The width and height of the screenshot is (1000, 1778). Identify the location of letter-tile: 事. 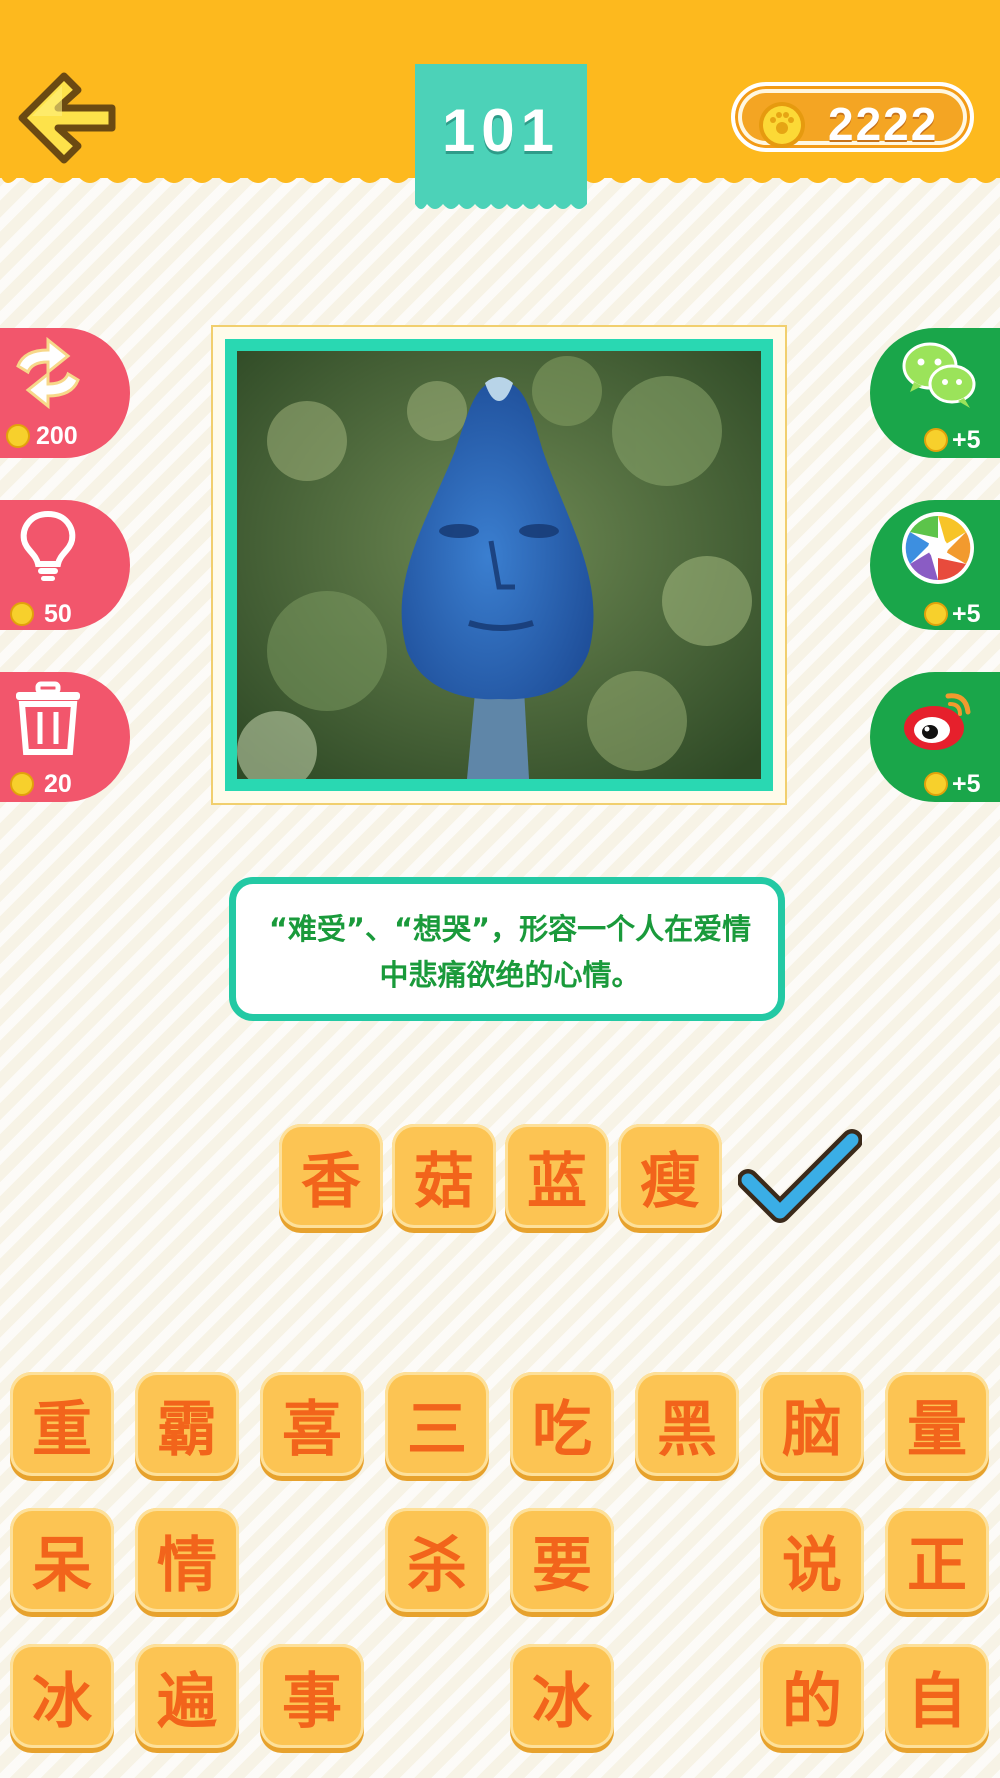
(312, 1696).